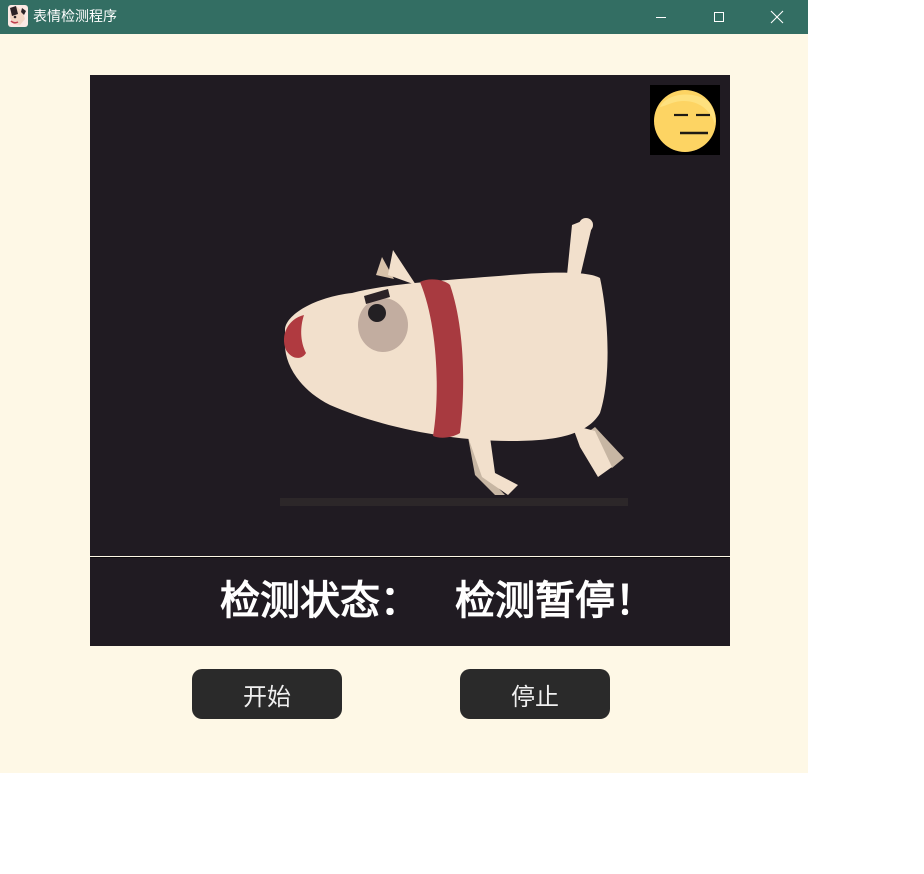 The image size is (924, 874). Describe the element at coordinates (320, 600) in the screenshot. I see `status-label: 检测状态：` at that location.